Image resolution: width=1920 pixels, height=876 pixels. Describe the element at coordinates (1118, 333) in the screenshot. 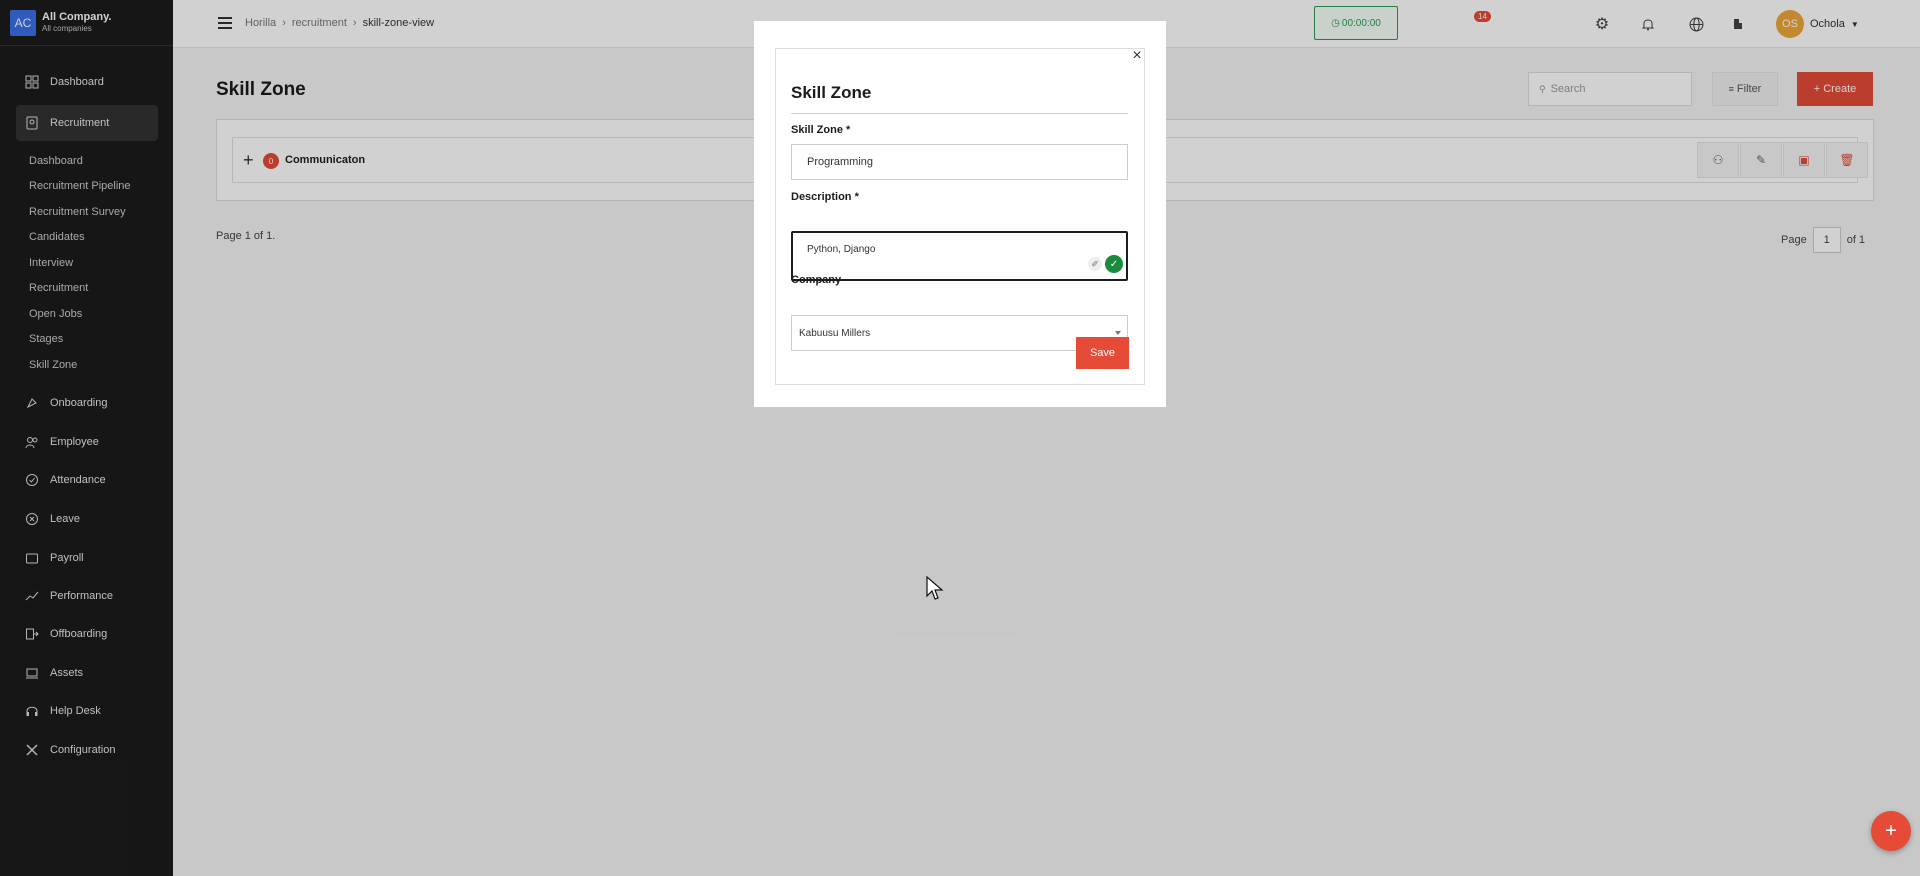

I see `caret-down-icon` at that location.